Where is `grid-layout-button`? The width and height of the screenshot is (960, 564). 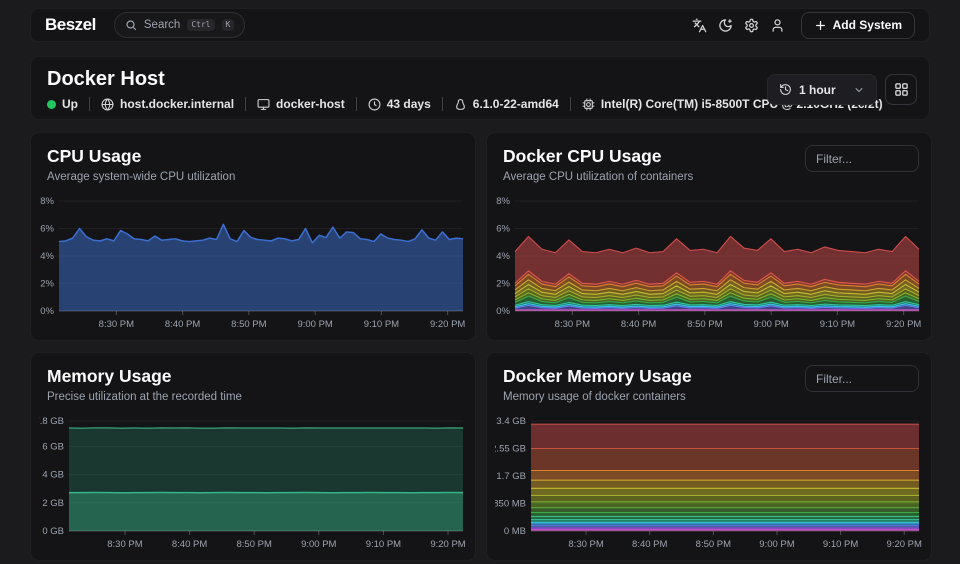
grid-layout-button is located at coordinates (901, 89).